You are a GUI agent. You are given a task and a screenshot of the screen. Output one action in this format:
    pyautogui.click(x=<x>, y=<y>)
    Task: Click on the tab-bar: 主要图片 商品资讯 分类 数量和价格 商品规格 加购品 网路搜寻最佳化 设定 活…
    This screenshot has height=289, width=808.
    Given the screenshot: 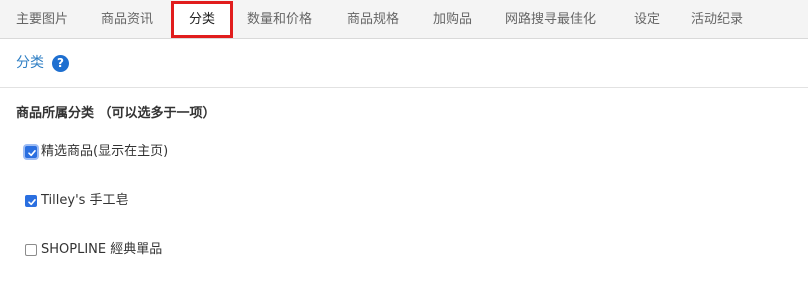 What is the action you would take?
    pyautogui.click(x=404, y=19)
    